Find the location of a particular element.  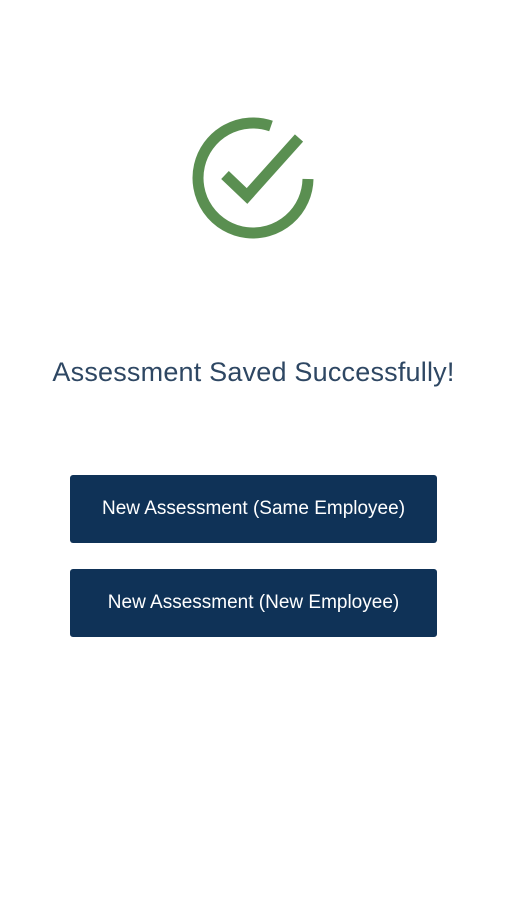

new-assessment-new-employee-button: New Assessment (New Employee) is located at coordinates (253, 603).